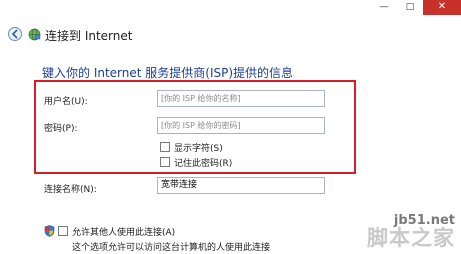 This screenshot has width=461, height=254. I want to click on connection-name-label: 连接名称(N):, so click(70, 190).